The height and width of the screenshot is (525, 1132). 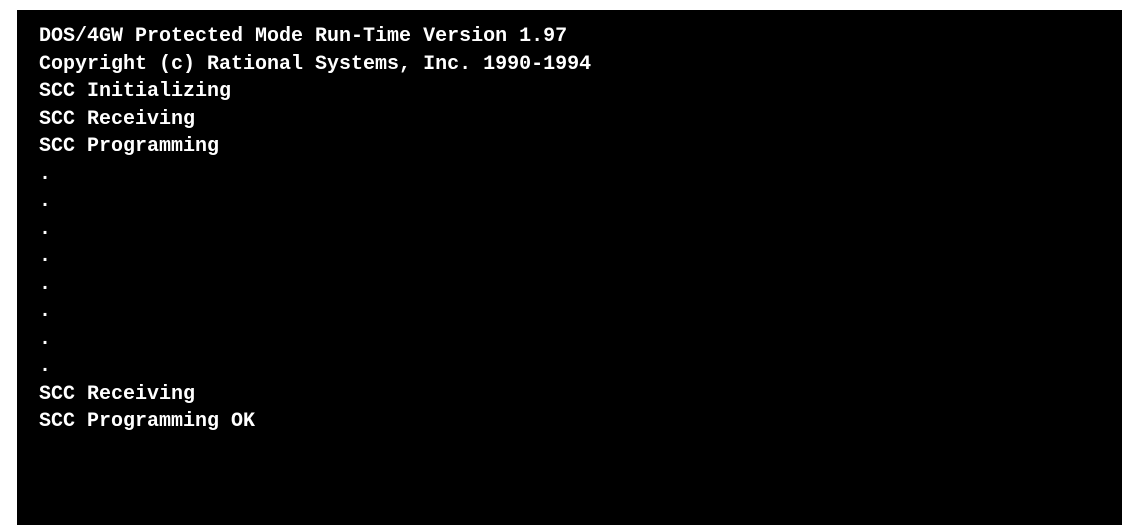 What do you see at coordinates (129, 146) in the screenshot?
I see `scc-programming-line: SCC Programming` at bounding box center [129, 146].